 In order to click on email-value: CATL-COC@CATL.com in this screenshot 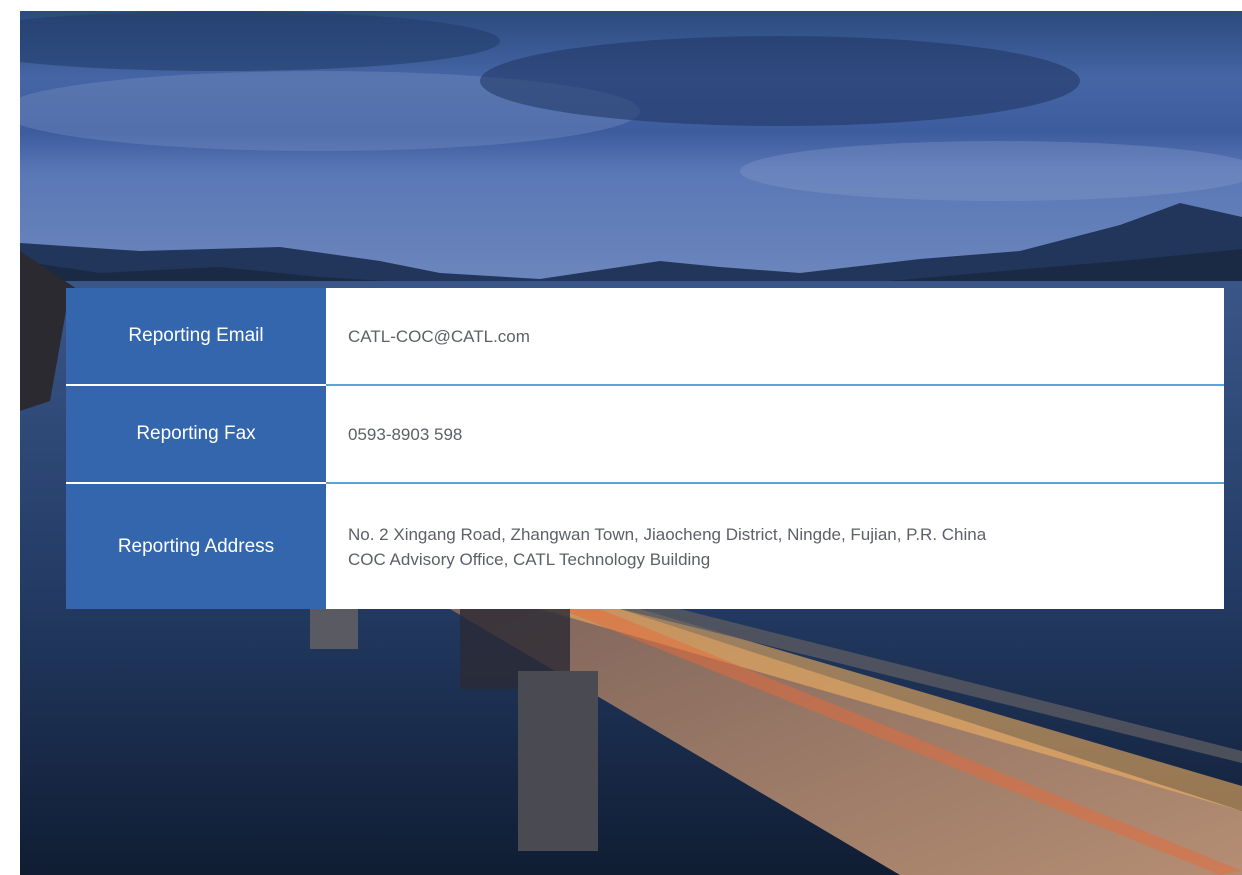, I will do `click(775, 336)`.